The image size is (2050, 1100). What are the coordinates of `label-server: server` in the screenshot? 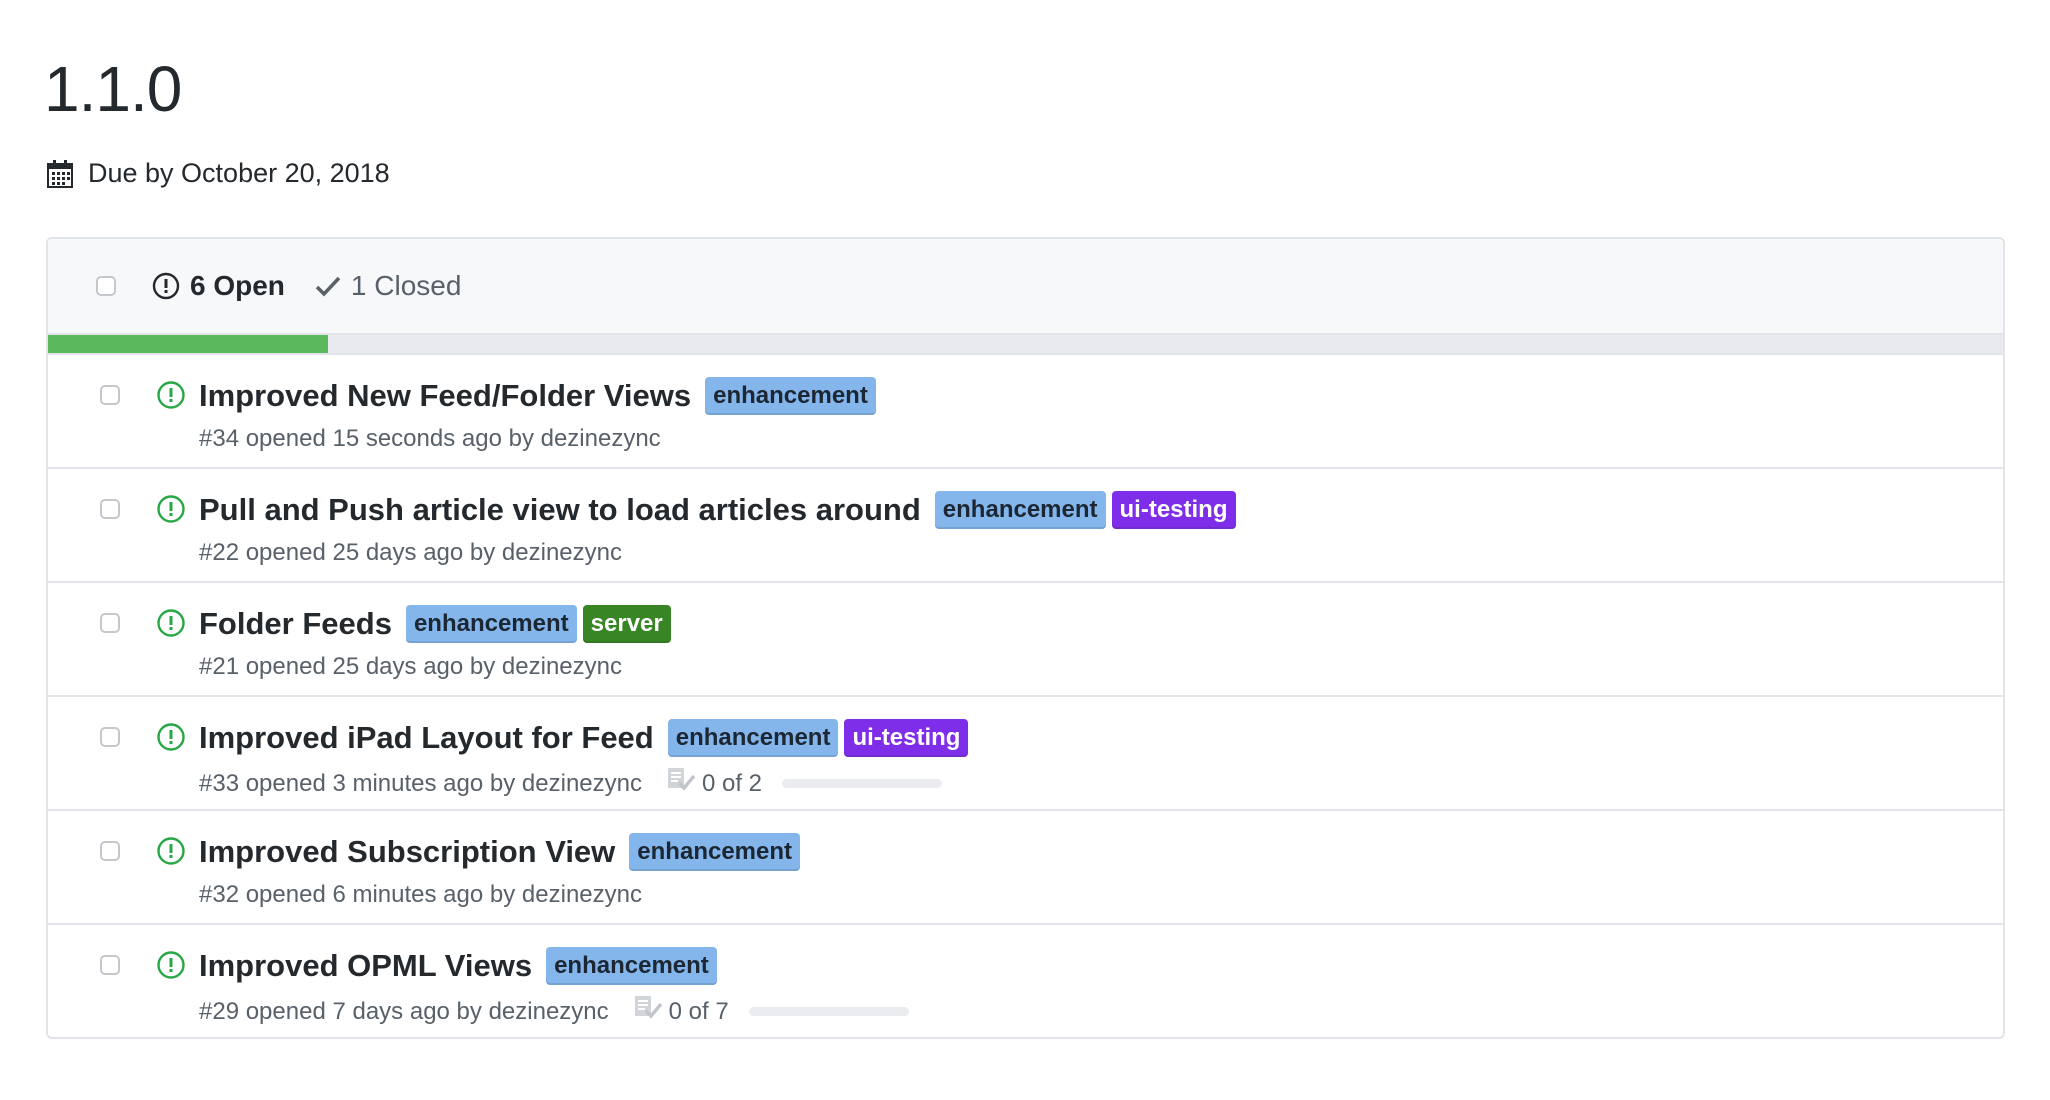 It's located at (626, 624).